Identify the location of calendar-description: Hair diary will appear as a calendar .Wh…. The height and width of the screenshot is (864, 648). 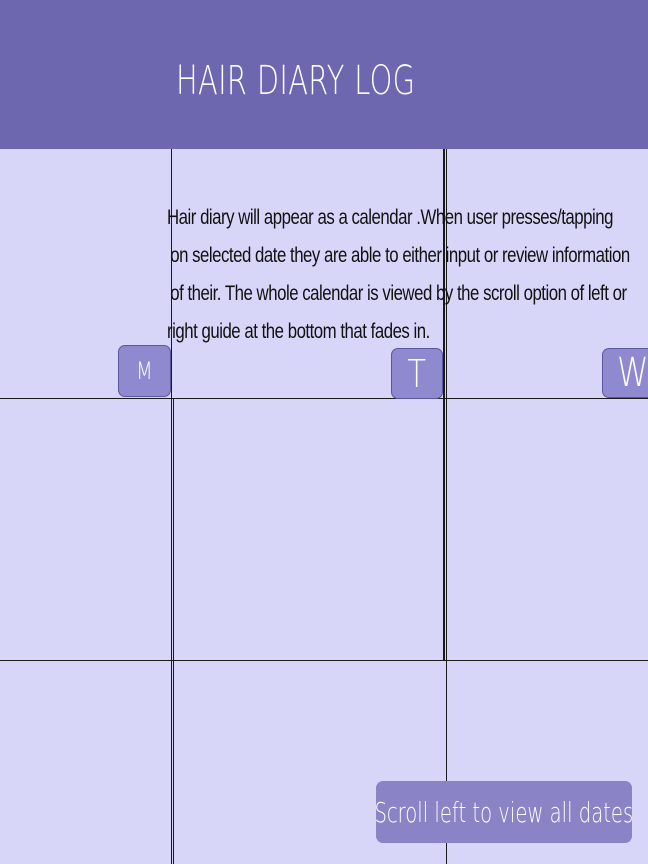
(398, 275).